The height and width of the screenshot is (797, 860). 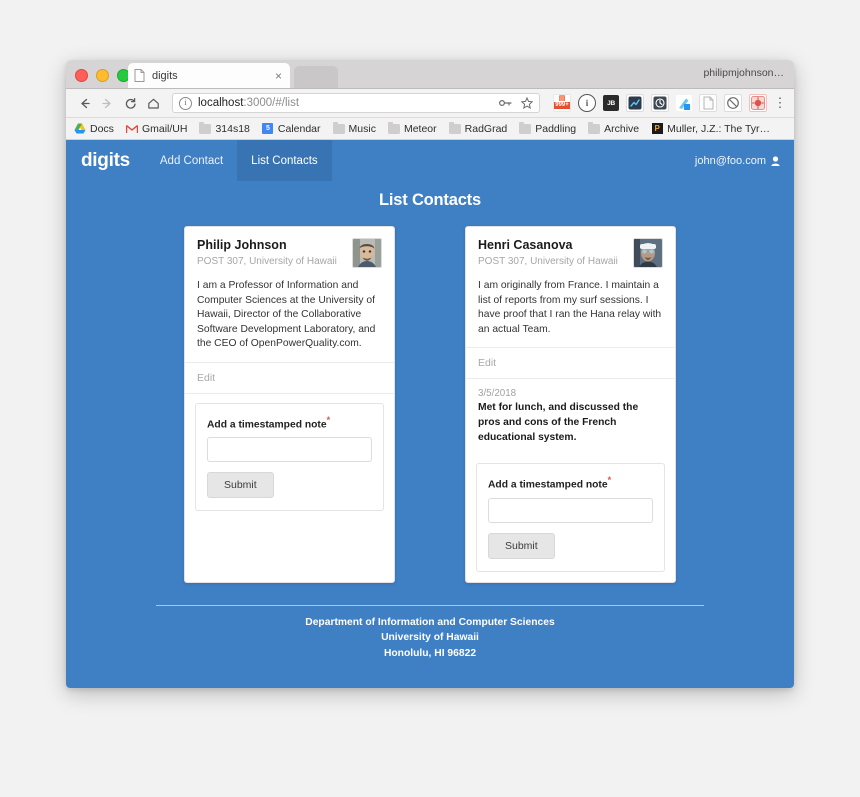 I want to click on document-extension-icon, so click(x=708, y=103).